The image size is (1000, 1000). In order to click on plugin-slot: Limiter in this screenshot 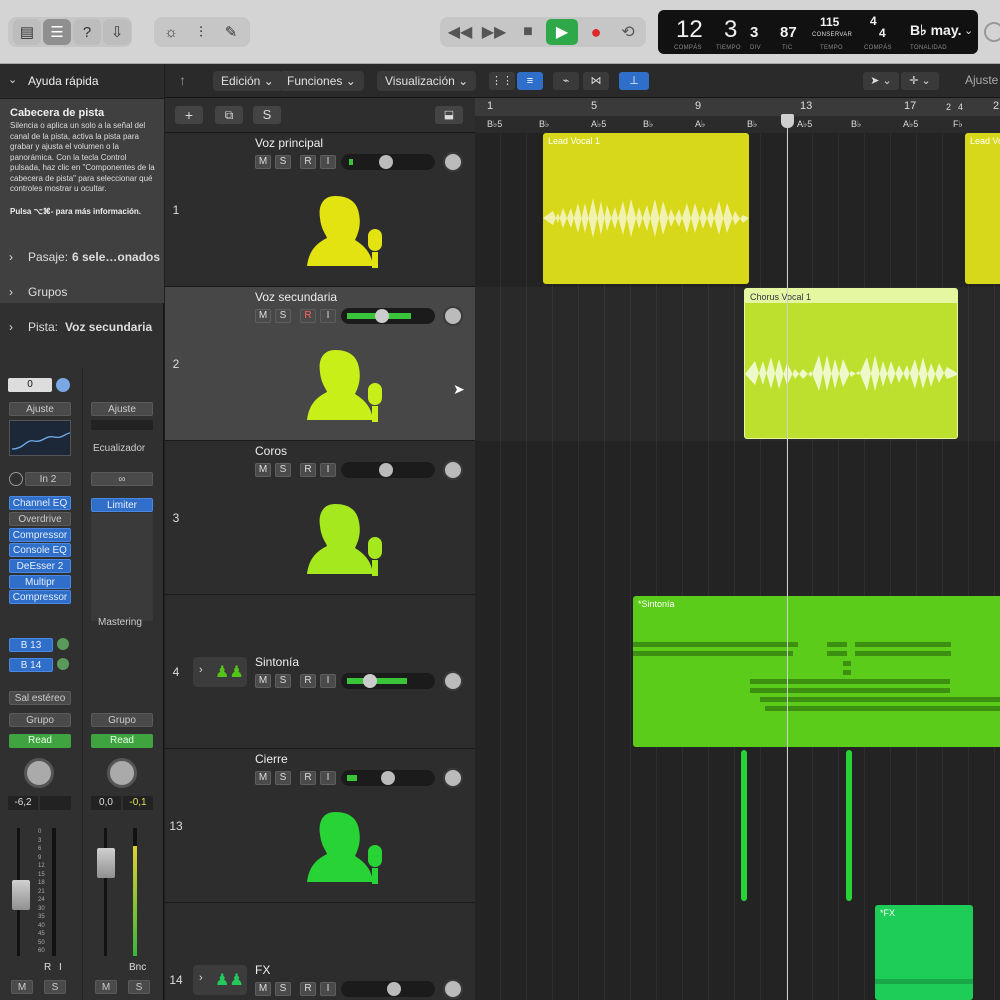, I will do `click(122, 505)`.